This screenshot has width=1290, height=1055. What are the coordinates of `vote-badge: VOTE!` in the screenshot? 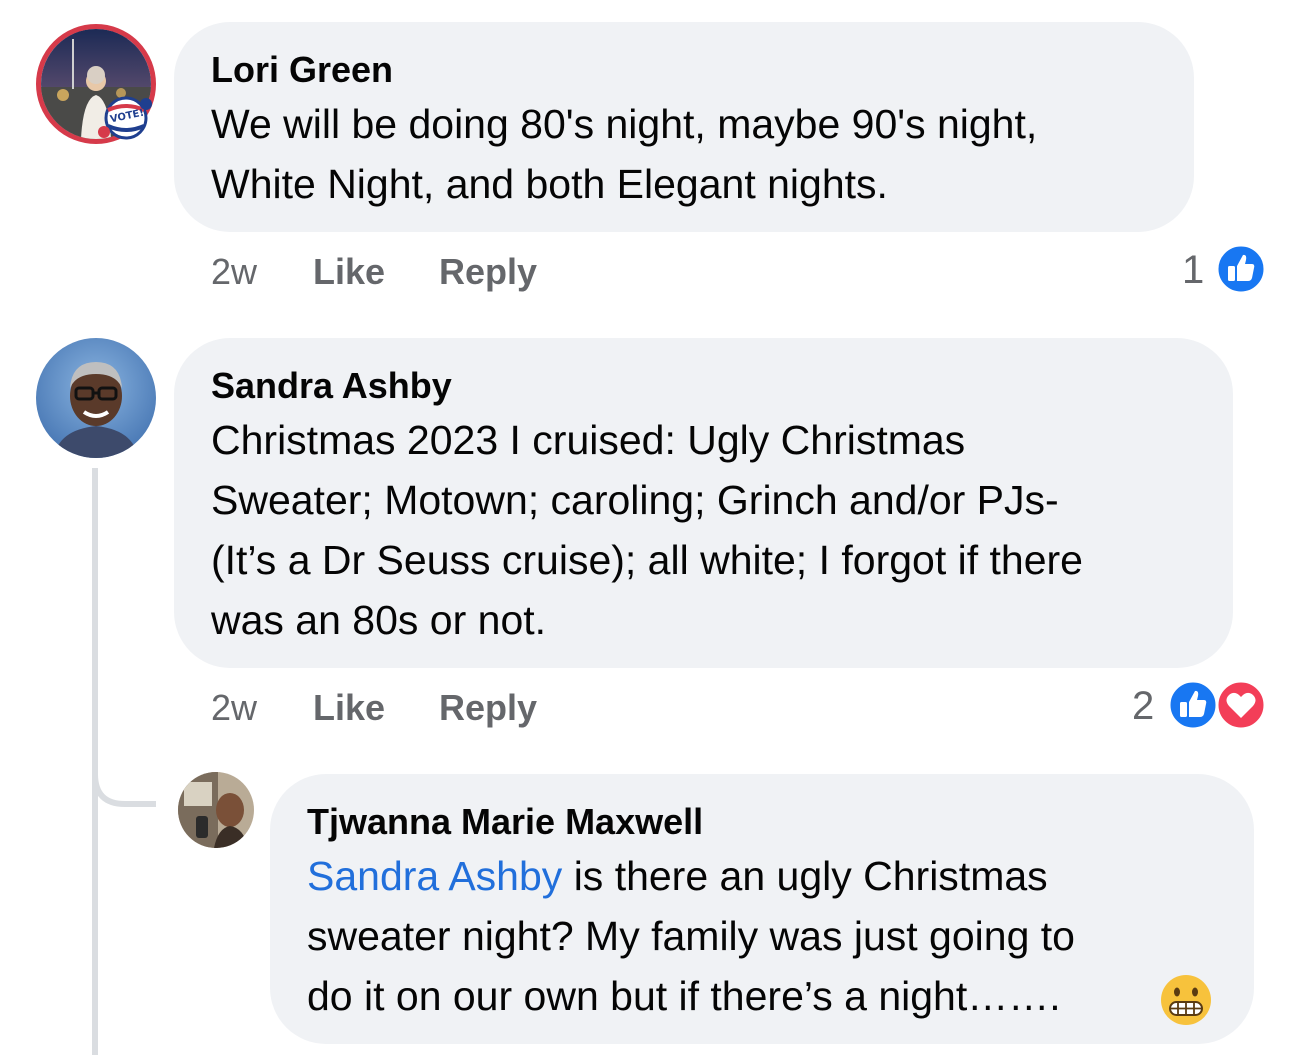 It's located at (125, 118).